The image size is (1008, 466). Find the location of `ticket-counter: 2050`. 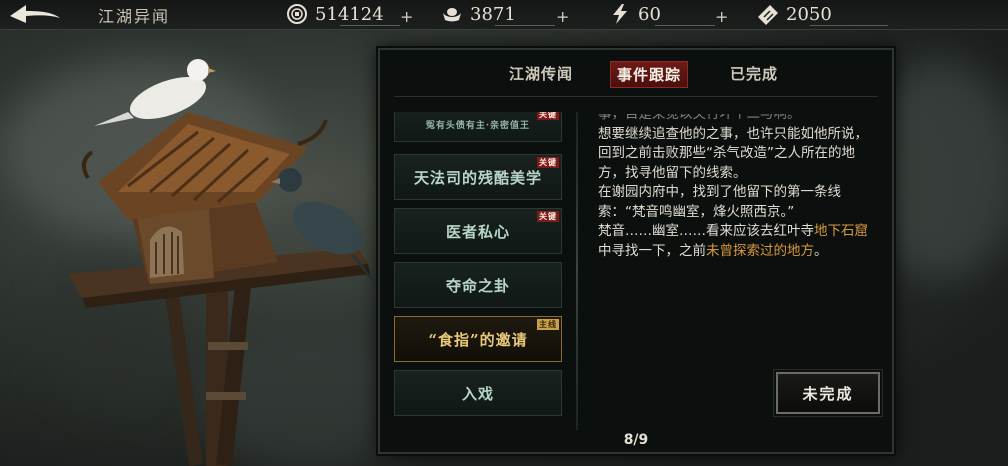

ticket-counter: 2050 is located at coordinates (794, 14).